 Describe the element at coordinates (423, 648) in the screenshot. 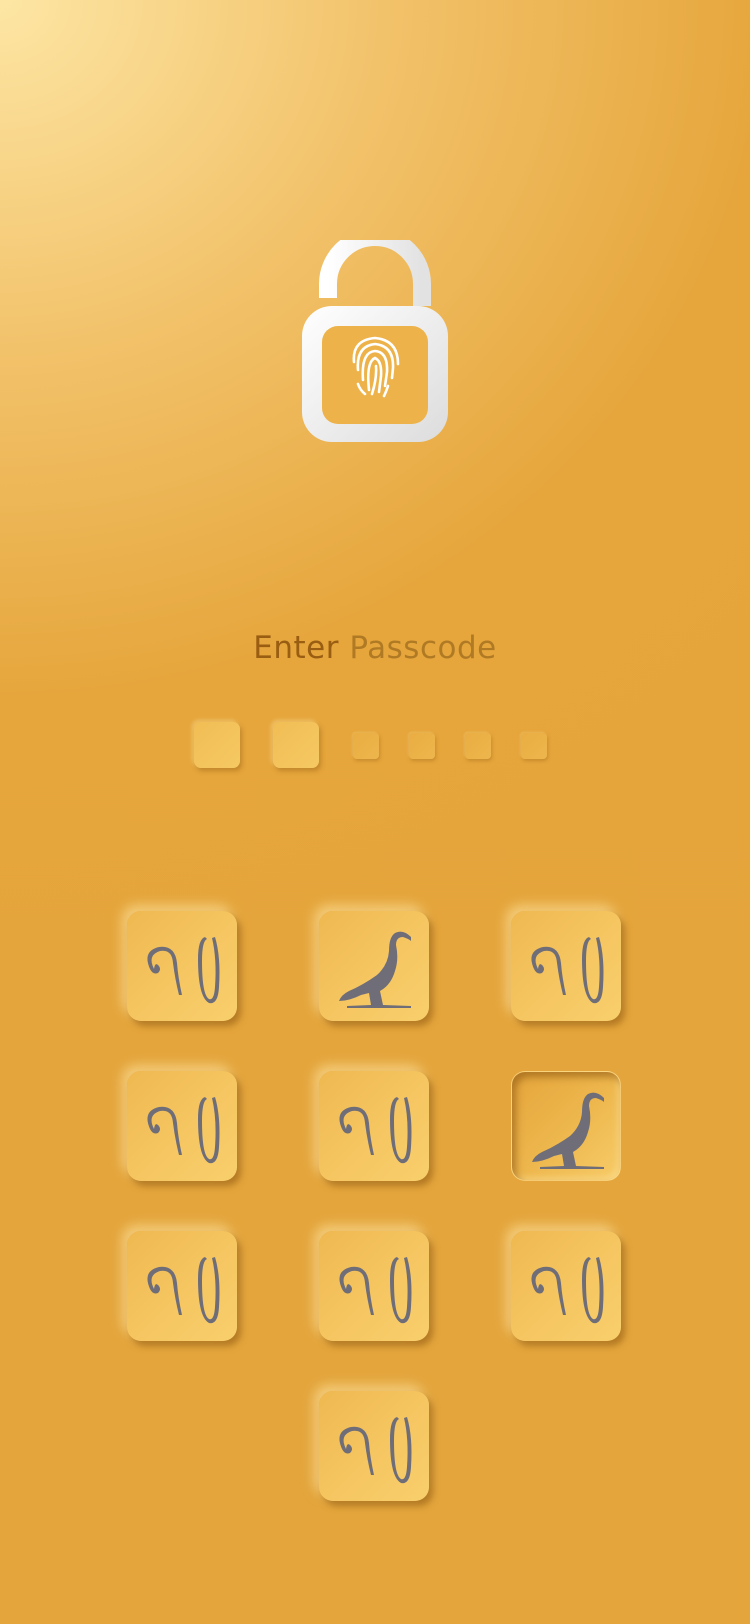

I see `title-word-passcode: Passcode` at that location.